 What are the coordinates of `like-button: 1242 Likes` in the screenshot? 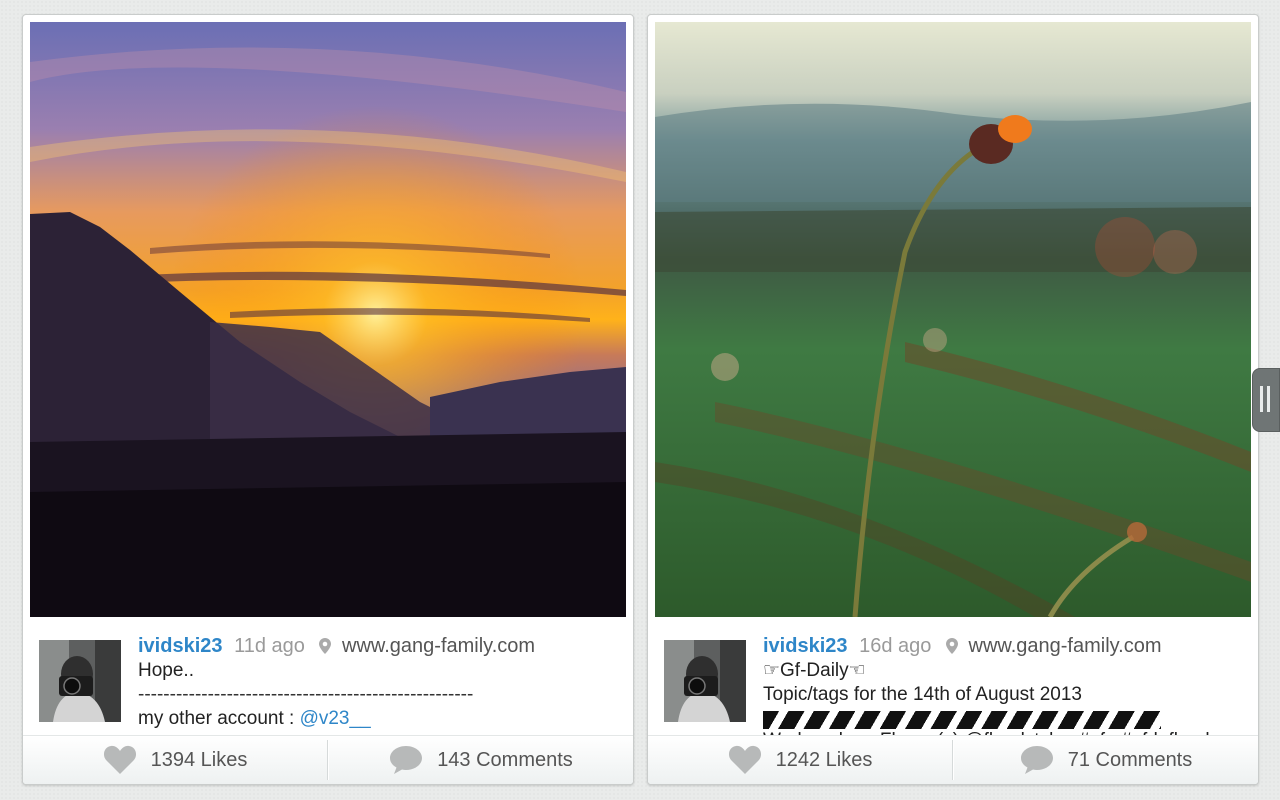 It's located at (800, 760).